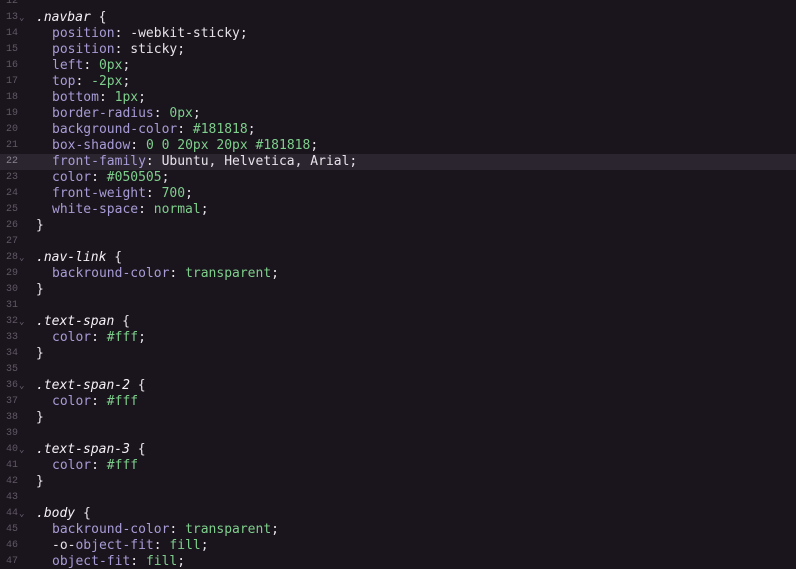 The width and height of the screenshot is (796, 569). Describe the element at coordinates (12, 449) in the screenshot. I see `line-number: 40` at that location.